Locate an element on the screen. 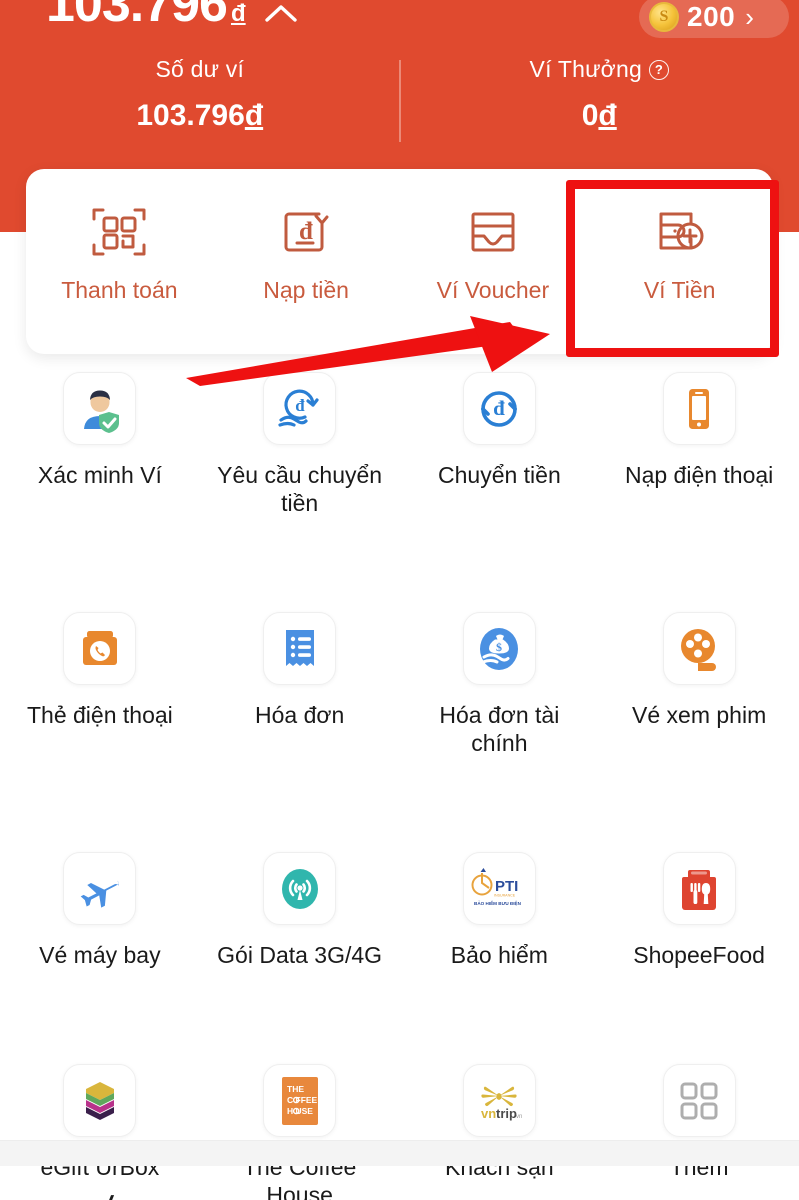 Image resolution: width=799 pixels, height=1200 pixels. service-bao-hiem: PTI INSURANCE BẢO HIỂM BƯU ĐIỆN Bảo hiểm is located at coordinates (500, 910).